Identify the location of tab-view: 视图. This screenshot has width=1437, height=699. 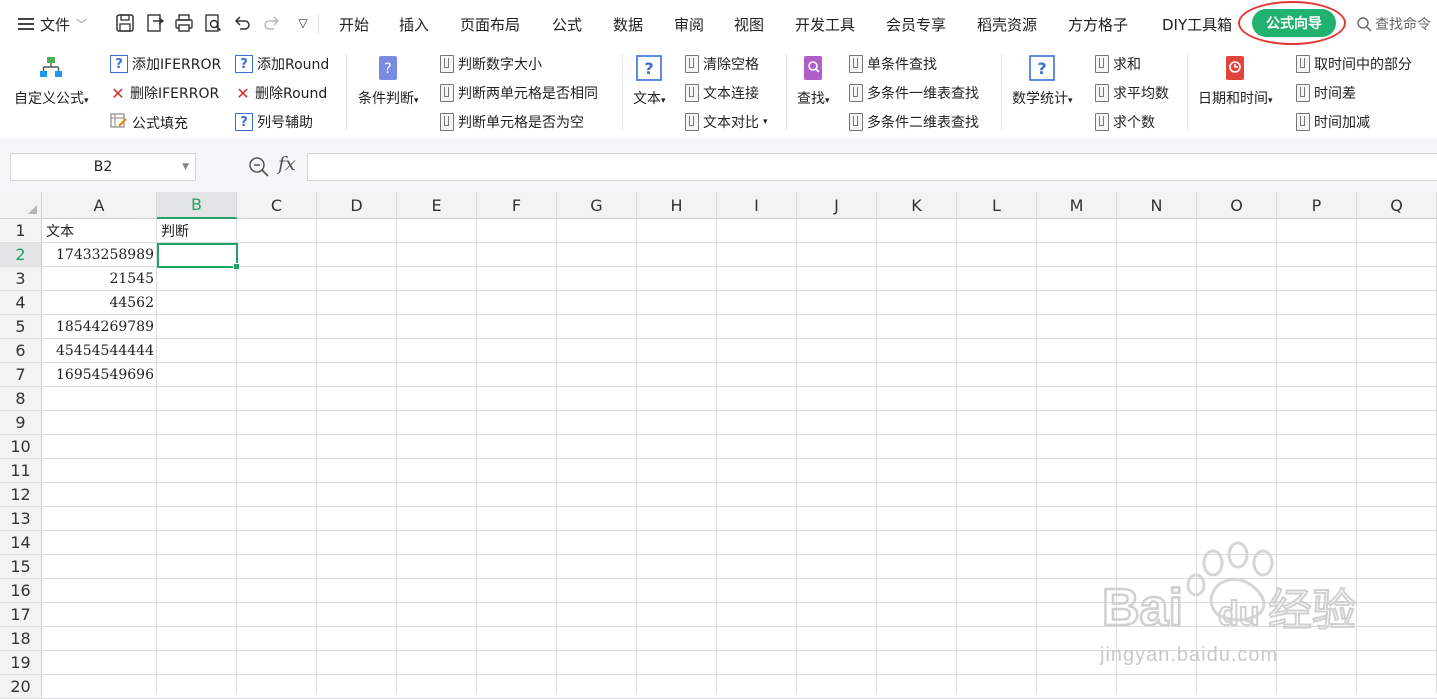
(749, 24).